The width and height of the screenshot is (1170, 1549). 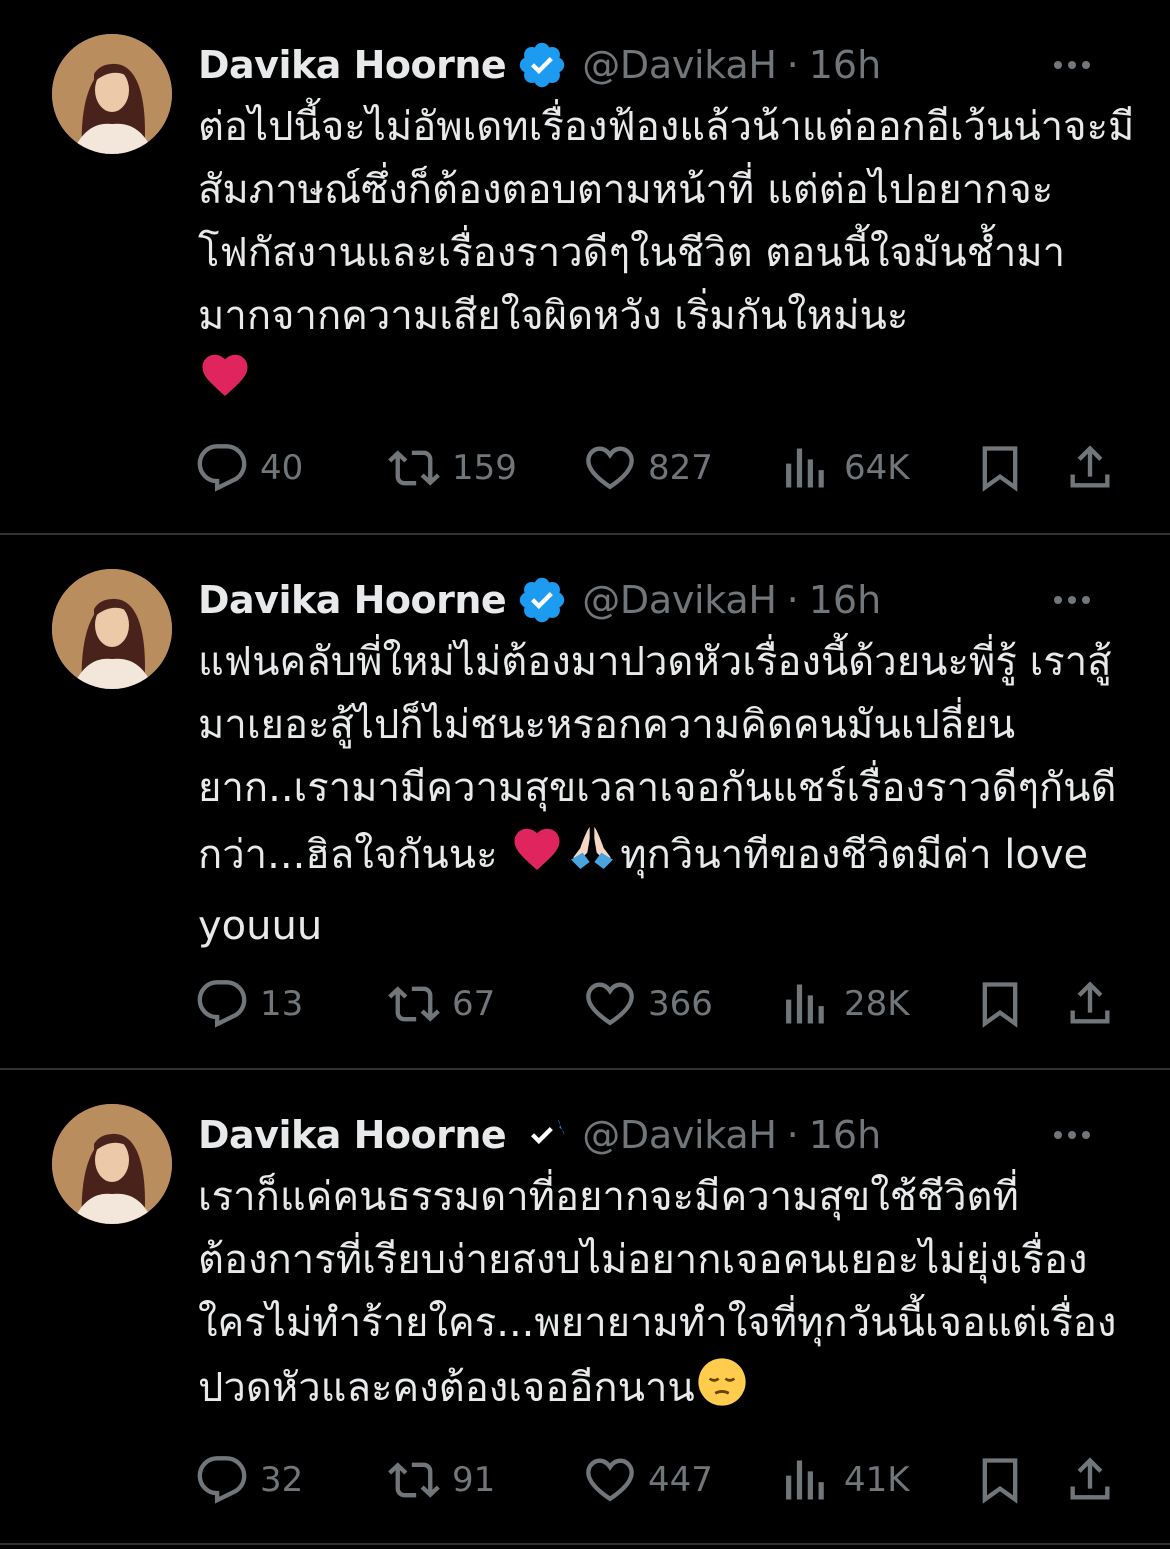 What do you see at coordinates (680, 468) in the screenshot?
I see `like-count: 827` at bounding box center [680, 468].